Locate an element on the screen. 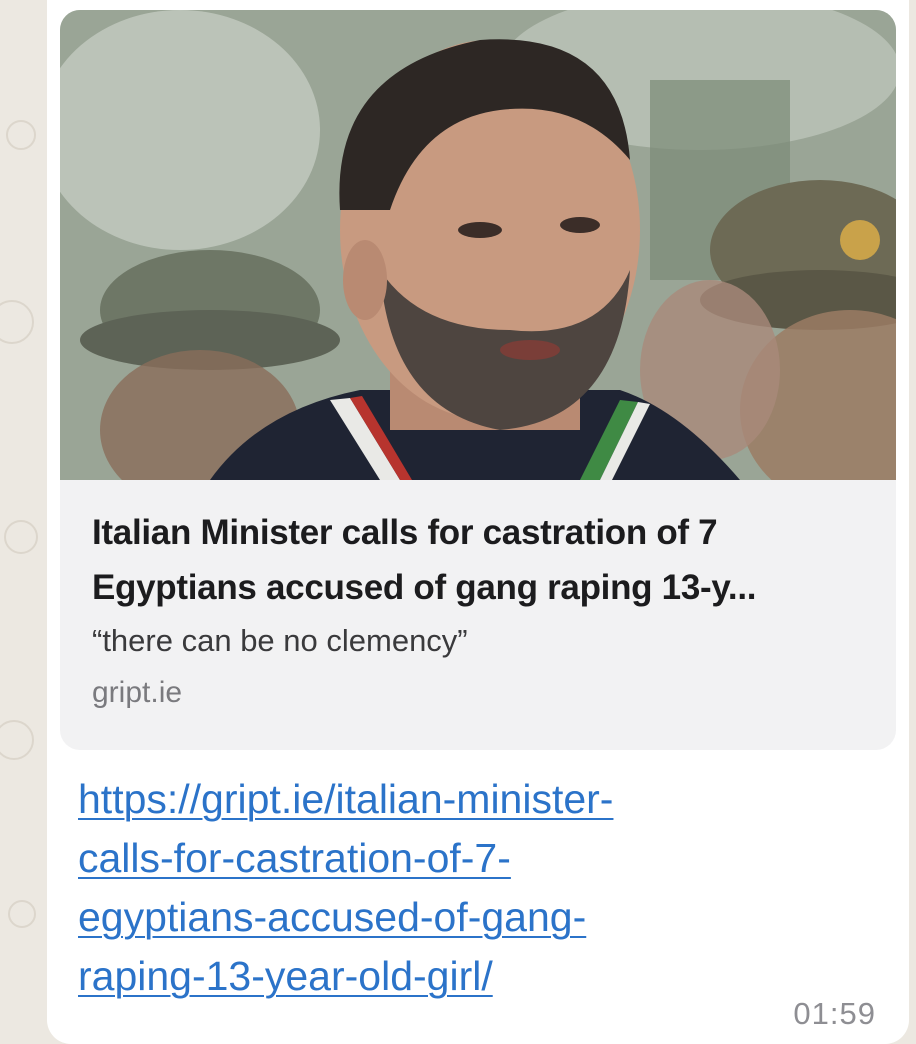 This screenshot has width=916, height=1044. message-timestamp: 01:59 is located at coordinates (834, 1013).